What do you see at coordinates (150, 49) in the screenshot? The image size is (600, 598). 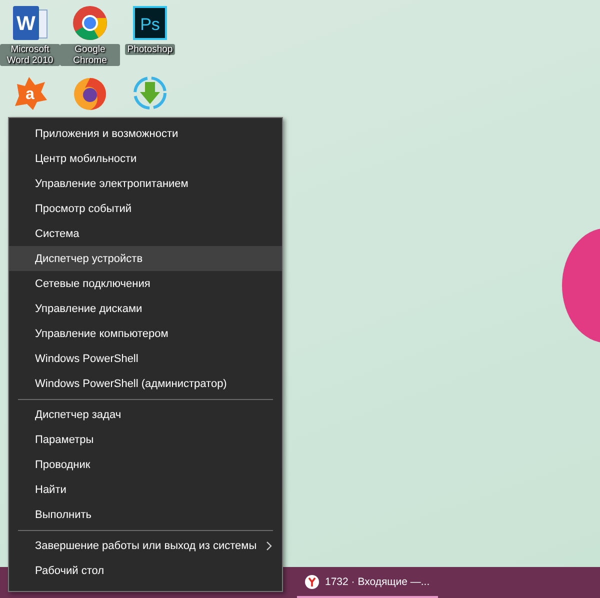 I see `icon-label: Photoshop` at bounding box center [150, 49].